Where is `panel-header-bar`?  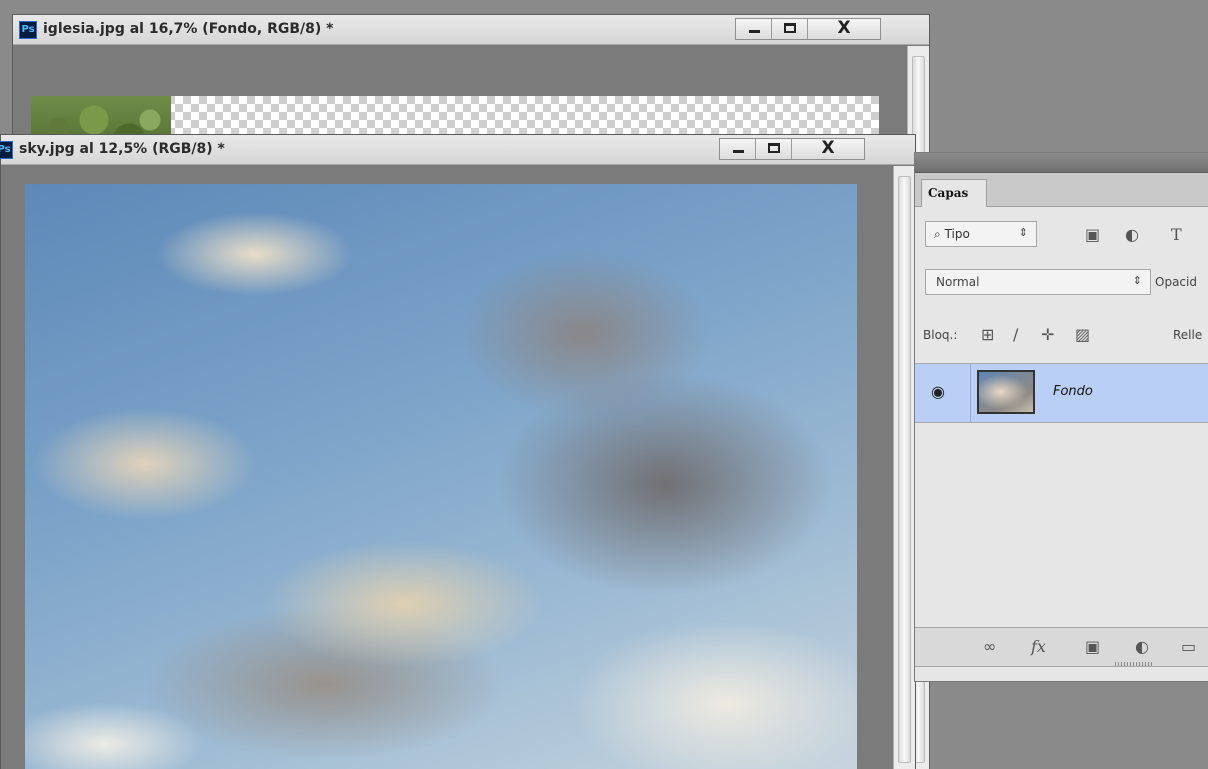
panel-header-bar is located at coordinates (1061, 163).